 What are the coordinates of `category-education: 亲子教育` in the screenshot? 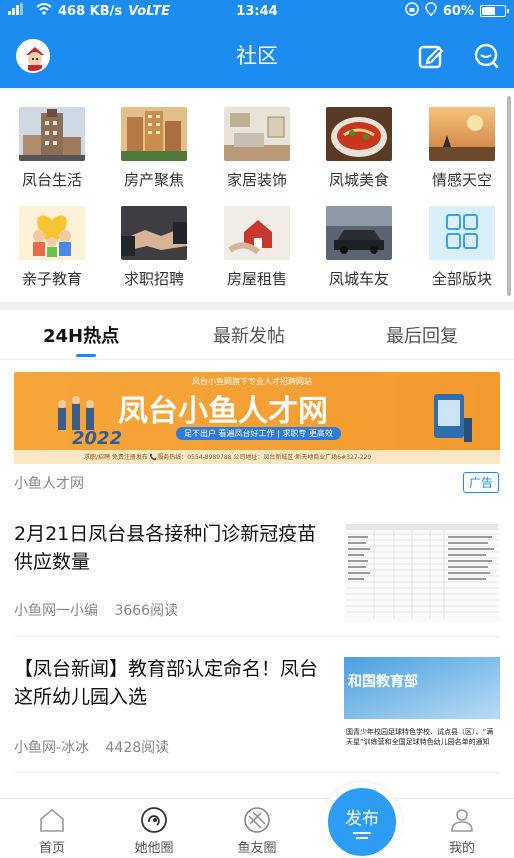 It's located at (52, 254).